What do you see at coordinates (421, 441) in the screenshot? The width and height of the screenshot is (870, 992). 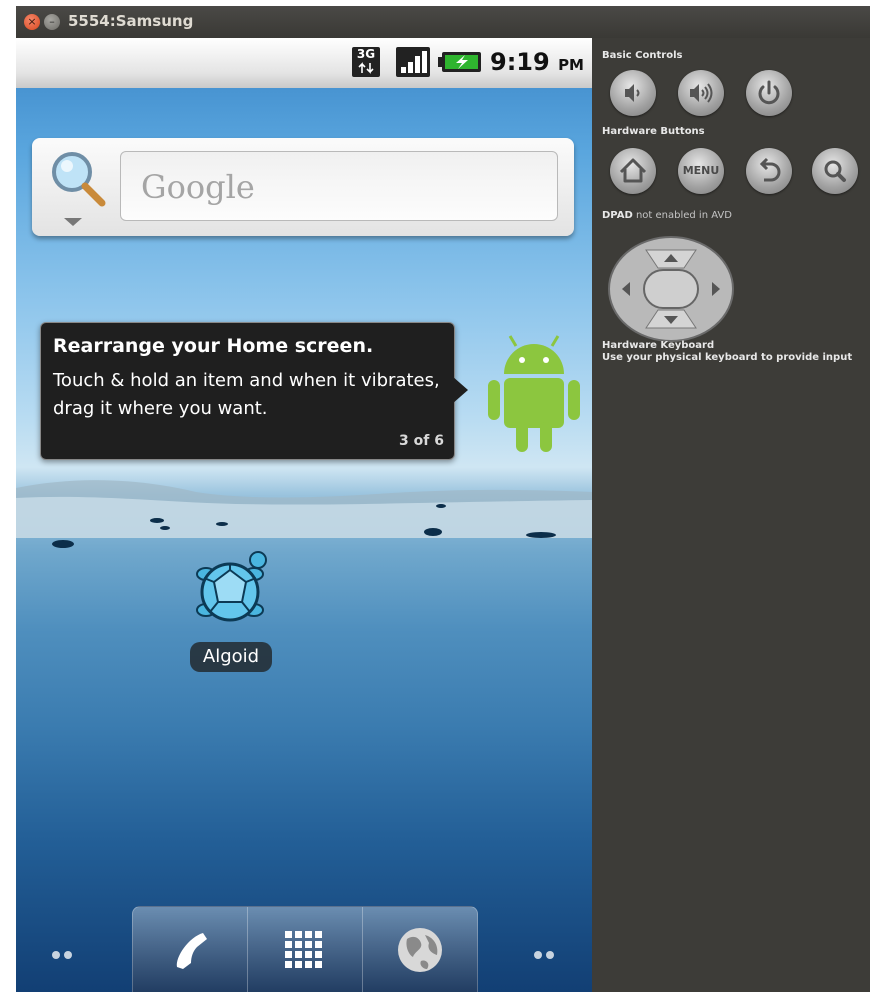 I see `tutorial-counter: 3 of 6` at bounding box center [421, 441].